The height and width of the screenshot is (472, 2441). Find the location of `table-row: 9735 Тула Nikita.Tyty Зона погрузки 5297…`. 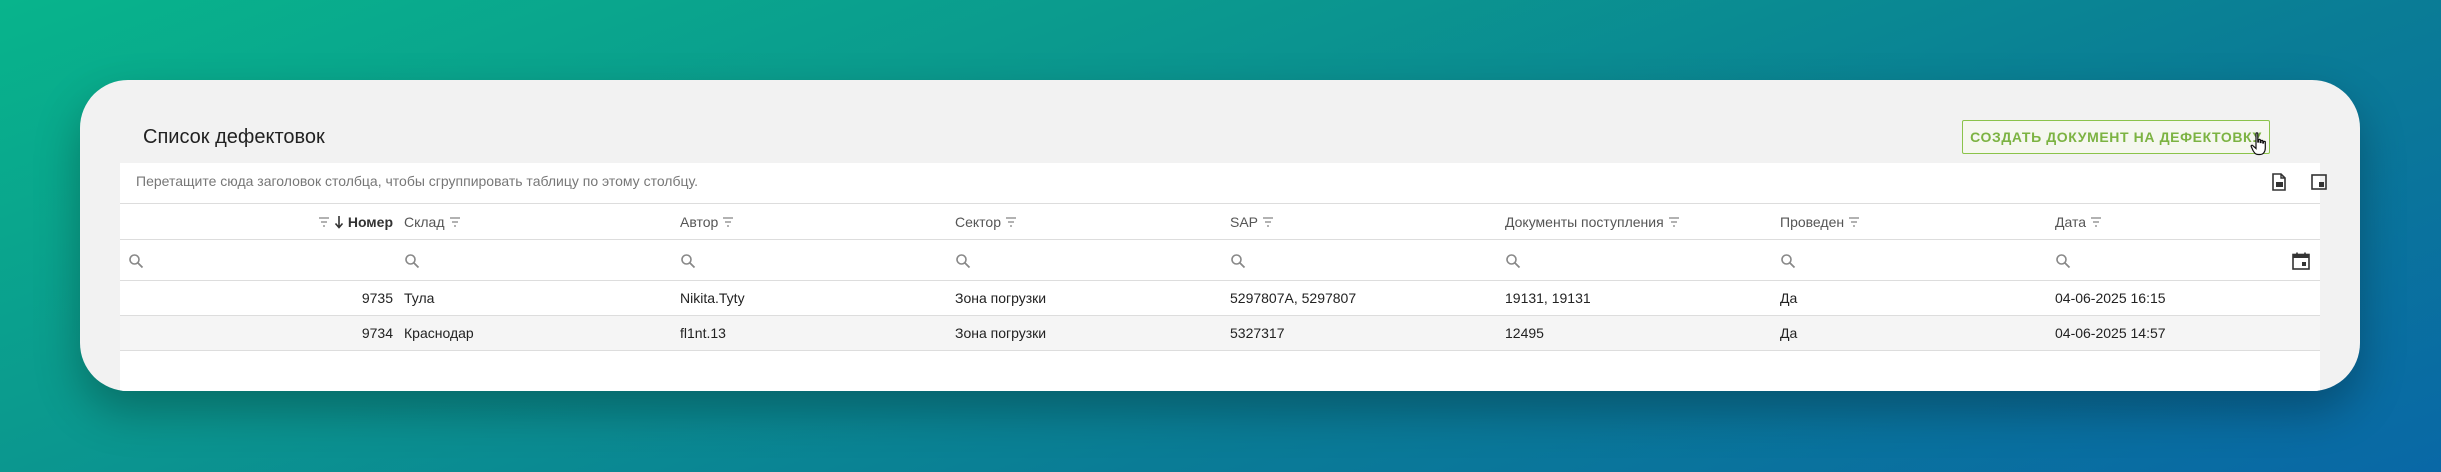

table-row: 9735 Тула Nikita.Tyty Зона погрузки 5297… is located at coordinates (1220, 298).